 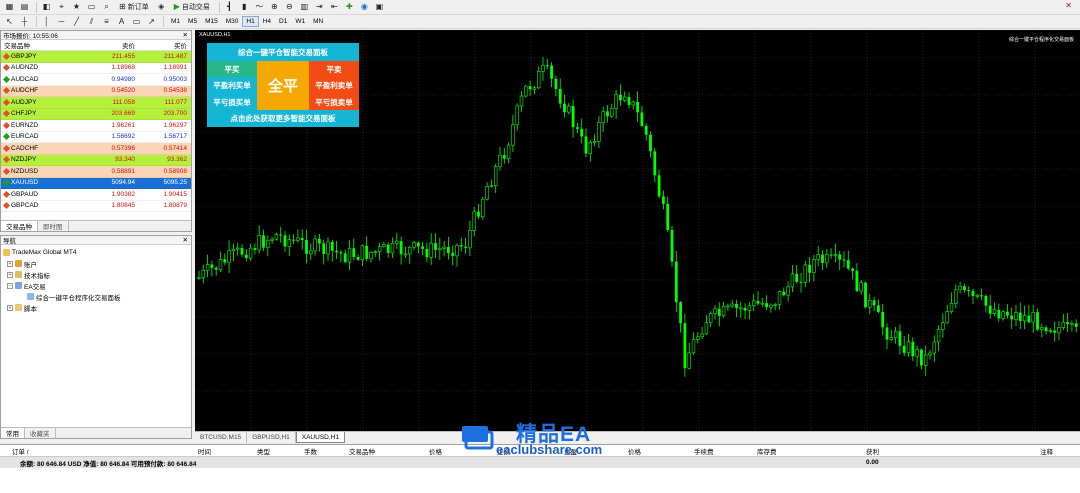 What do you see at coordinates (96, 195) in the screenshot?
I see `symbol-row-gbpaud: GBPAUD 1.90382 1.90415` at bounding box center [96, 195].